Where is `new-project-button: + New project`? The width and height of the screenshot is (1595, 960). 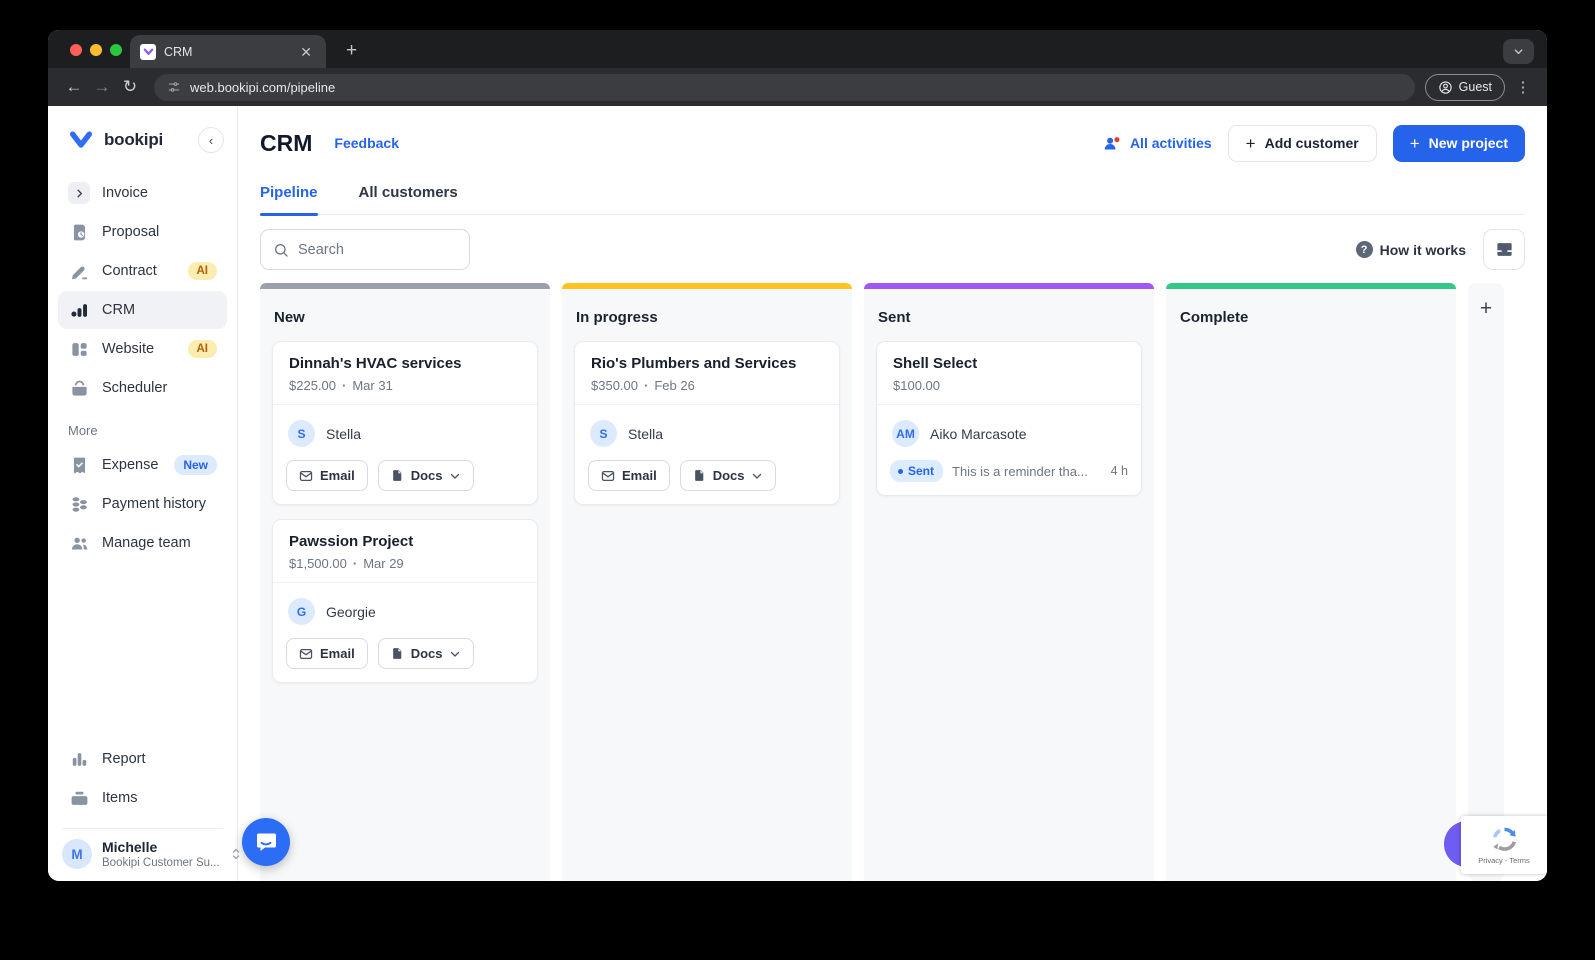 new-project-button: + New project is located at coordinates (1458, 143).